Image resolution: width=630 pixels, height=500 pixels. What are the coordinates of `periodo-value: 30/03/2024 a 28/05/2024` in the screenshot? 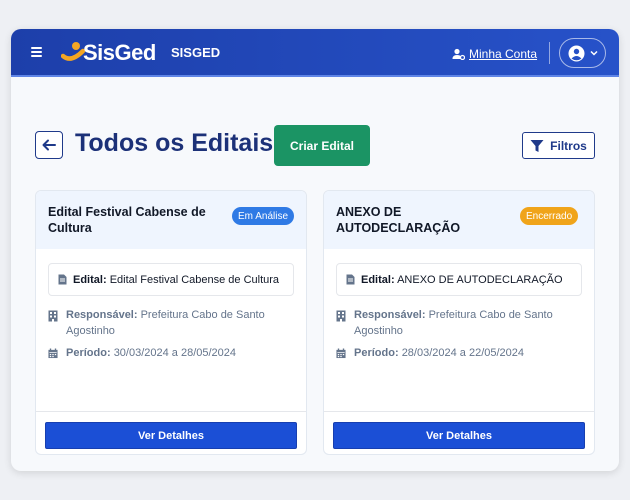 It's located at (175, 353).